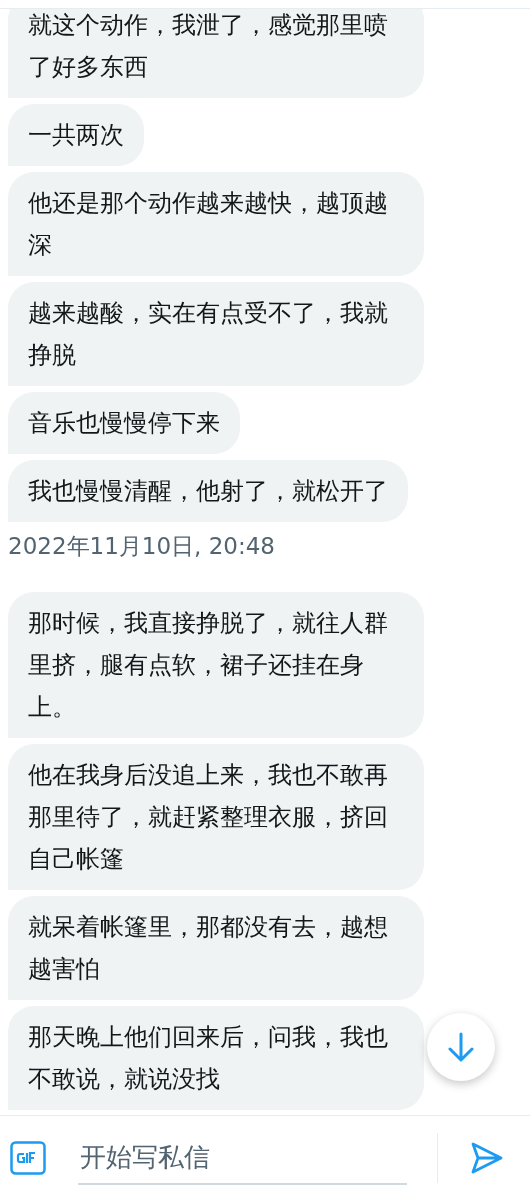 This screenshot has height=1200, width=530. What do you see at coordinates (216, 224) in the screenshot?
I see `message-bubble: 他还是那个动作越来越快，越顶越深` at bounding box center [216, 224].